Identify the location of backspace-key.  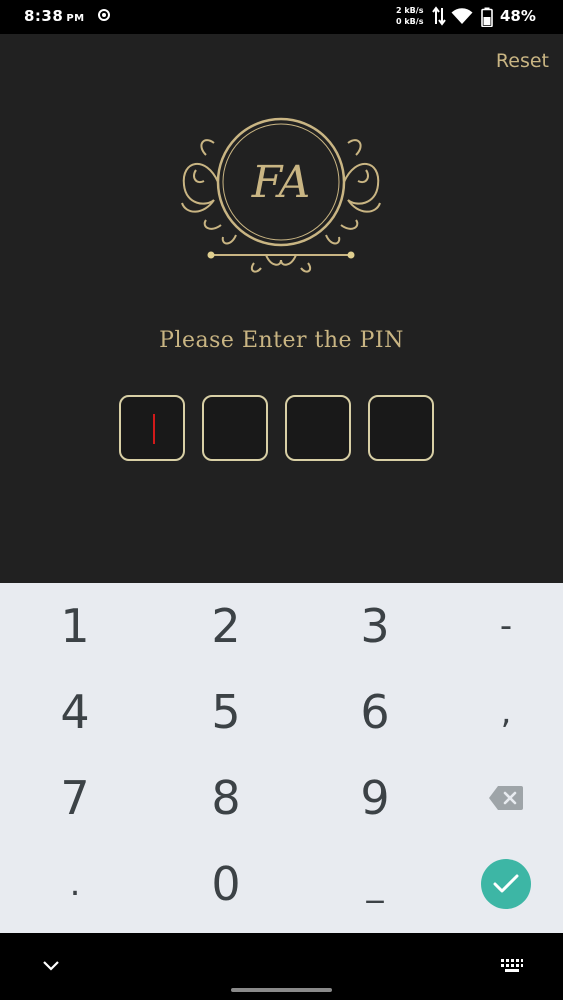
(499, 798).